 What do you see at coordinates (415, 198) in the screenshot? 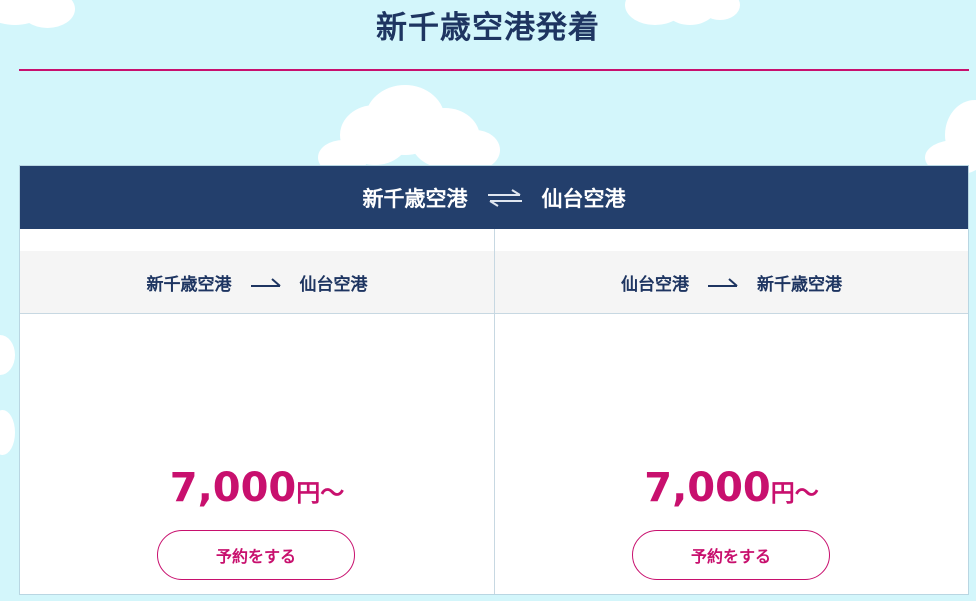
I see `route-from: 新千歳空港` at bounding box center [415, 198].